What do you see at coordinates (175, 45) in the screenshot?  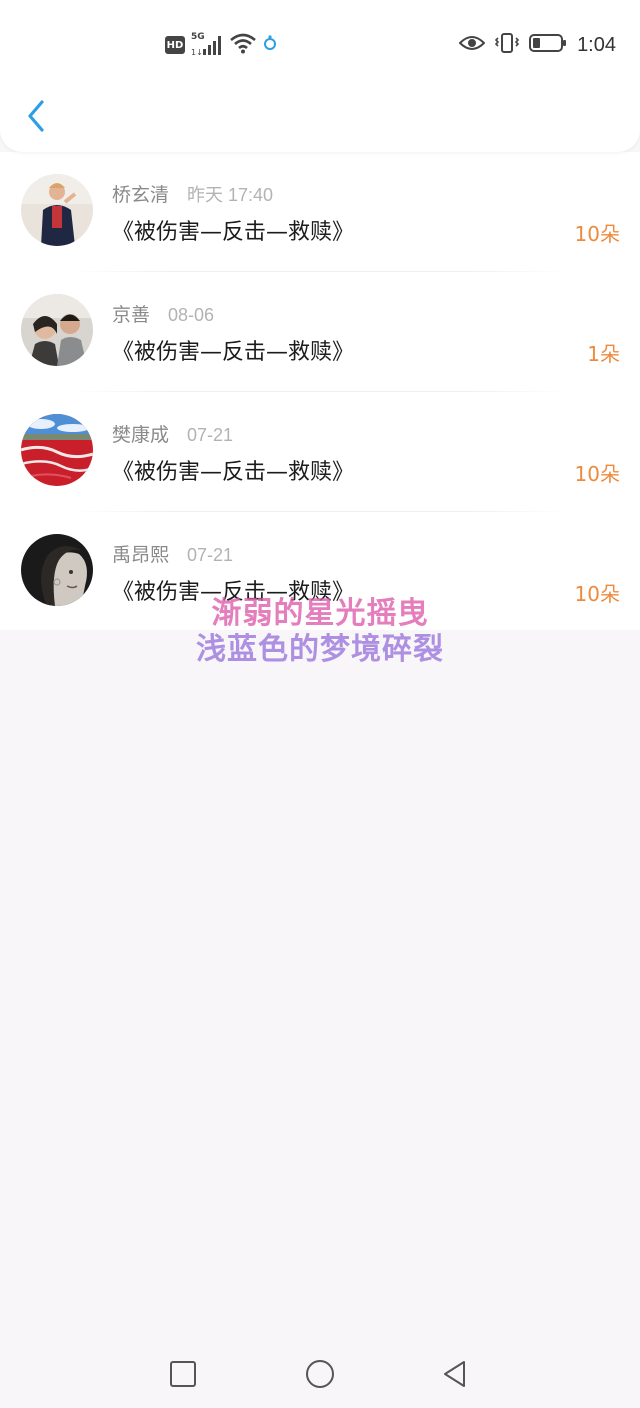 I see `hd-badge: HD` at bounding box center [175, 45].